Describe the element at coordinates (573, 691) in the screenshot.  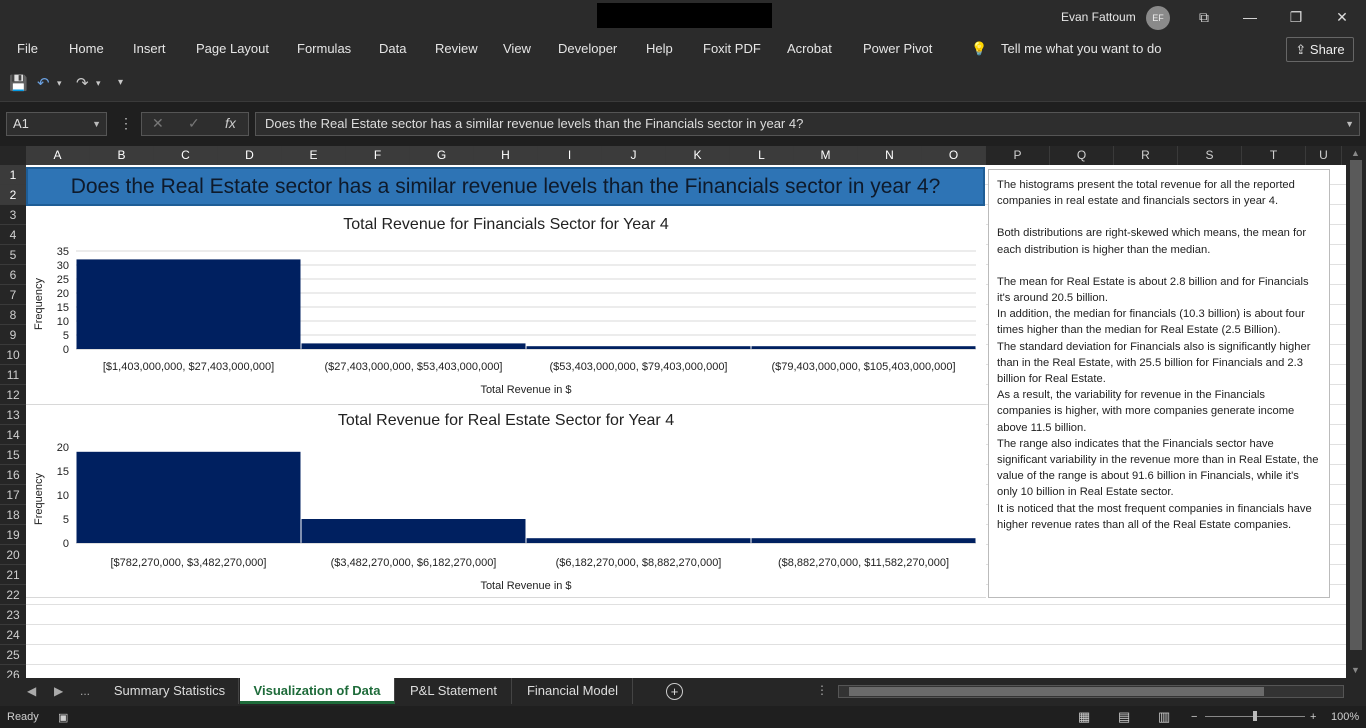
I see `sheet-tab-financial-model: Financial Model` at that location.